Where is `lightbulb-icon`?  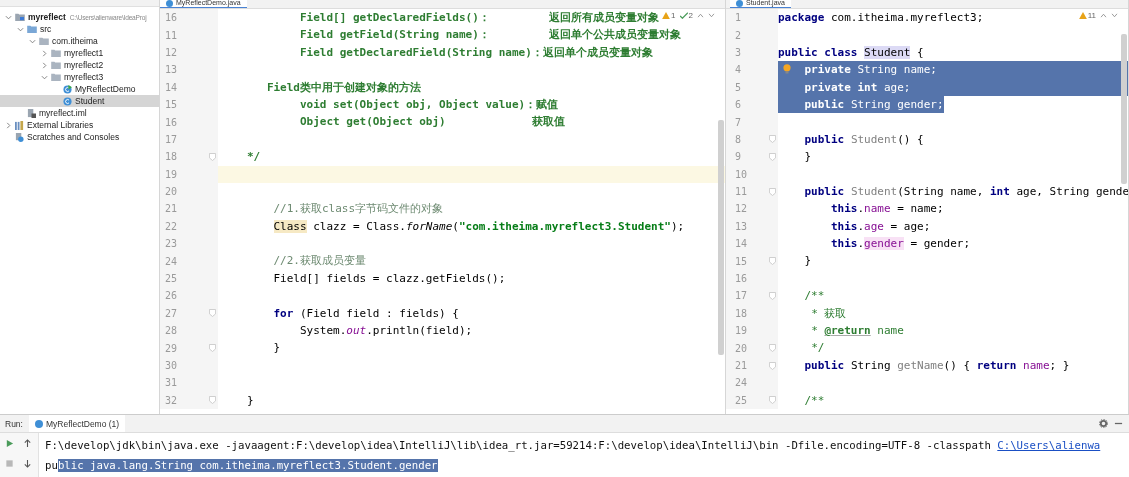
lightbulb-icon is located at coordinates (787, 69).